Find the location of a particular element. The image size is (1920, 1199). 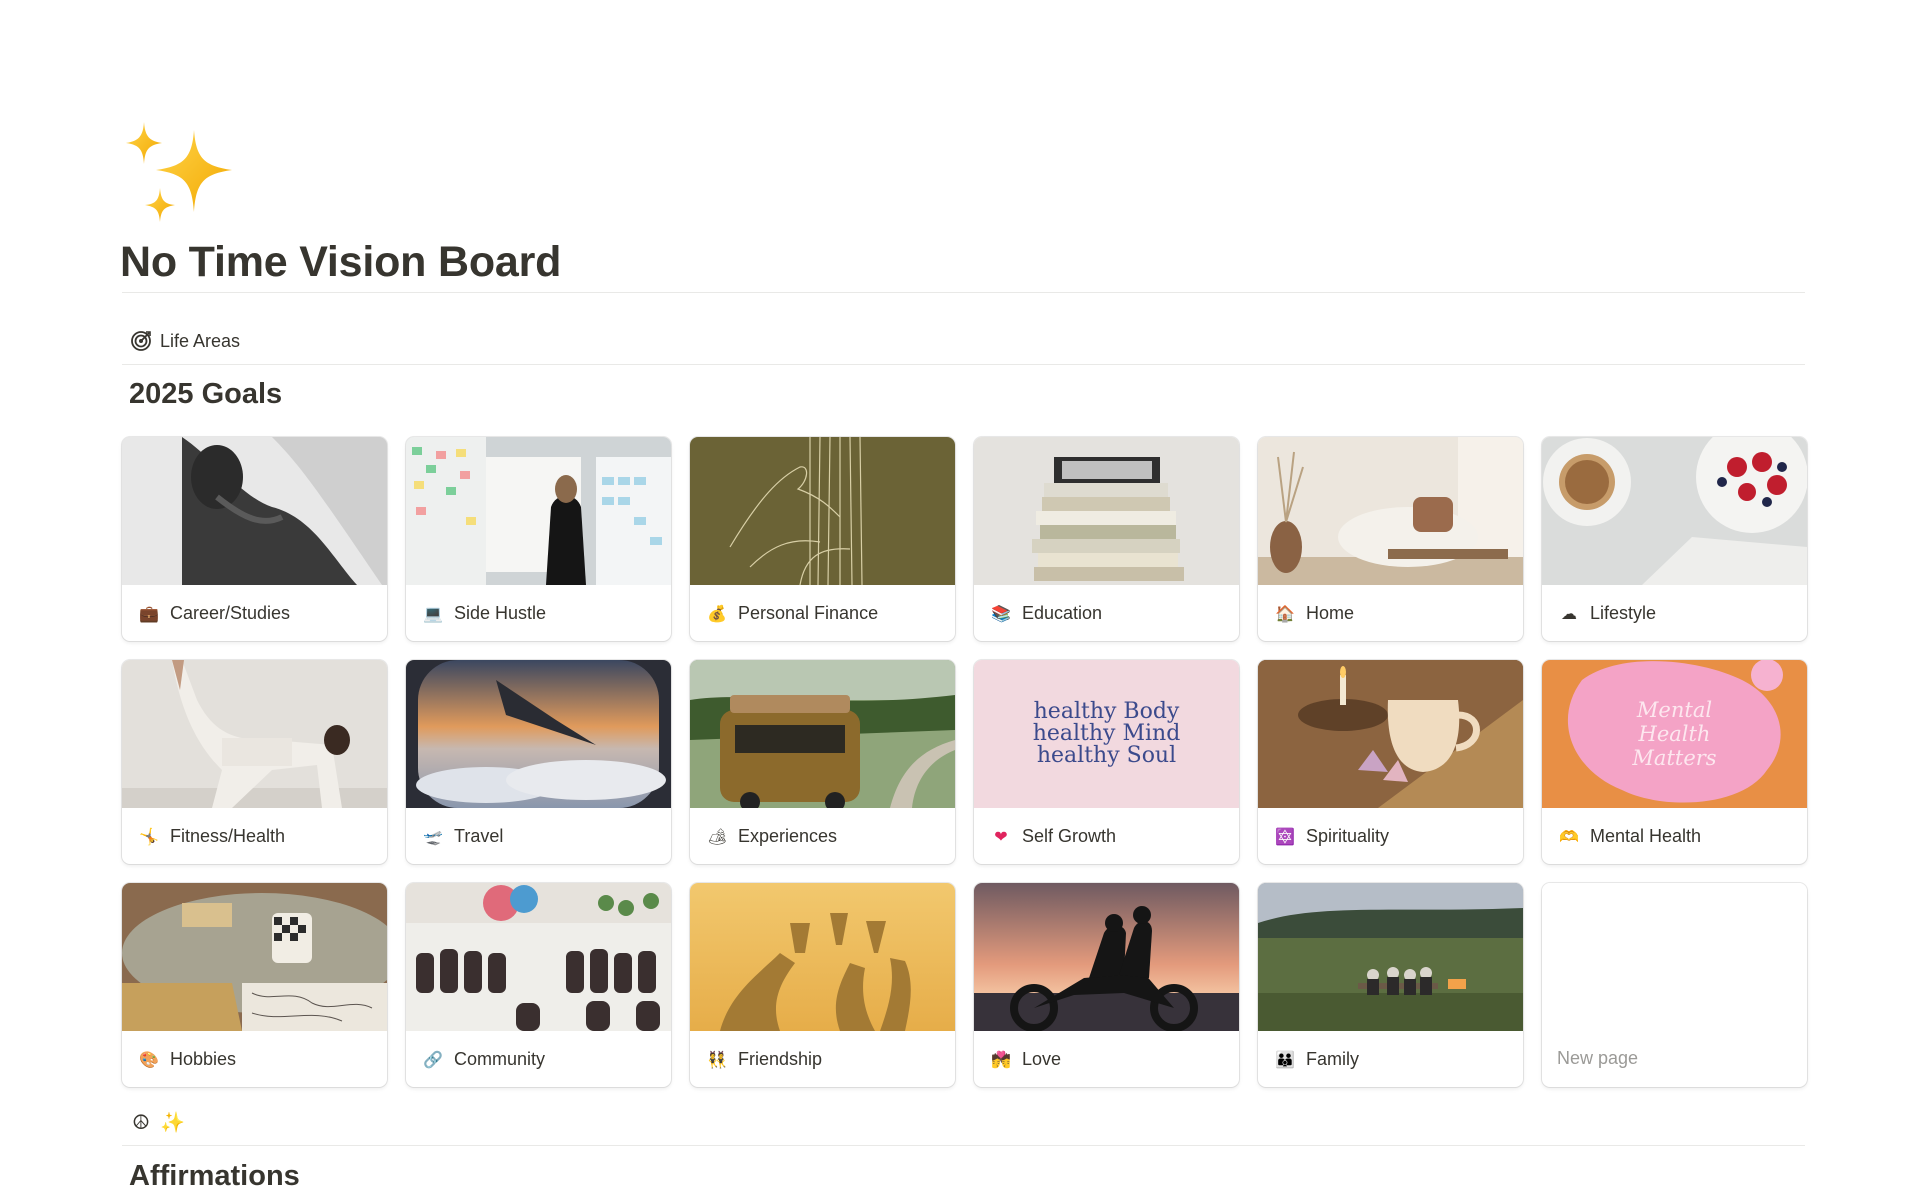

cover-text-line: Health is located at coordinates (1674, 734).